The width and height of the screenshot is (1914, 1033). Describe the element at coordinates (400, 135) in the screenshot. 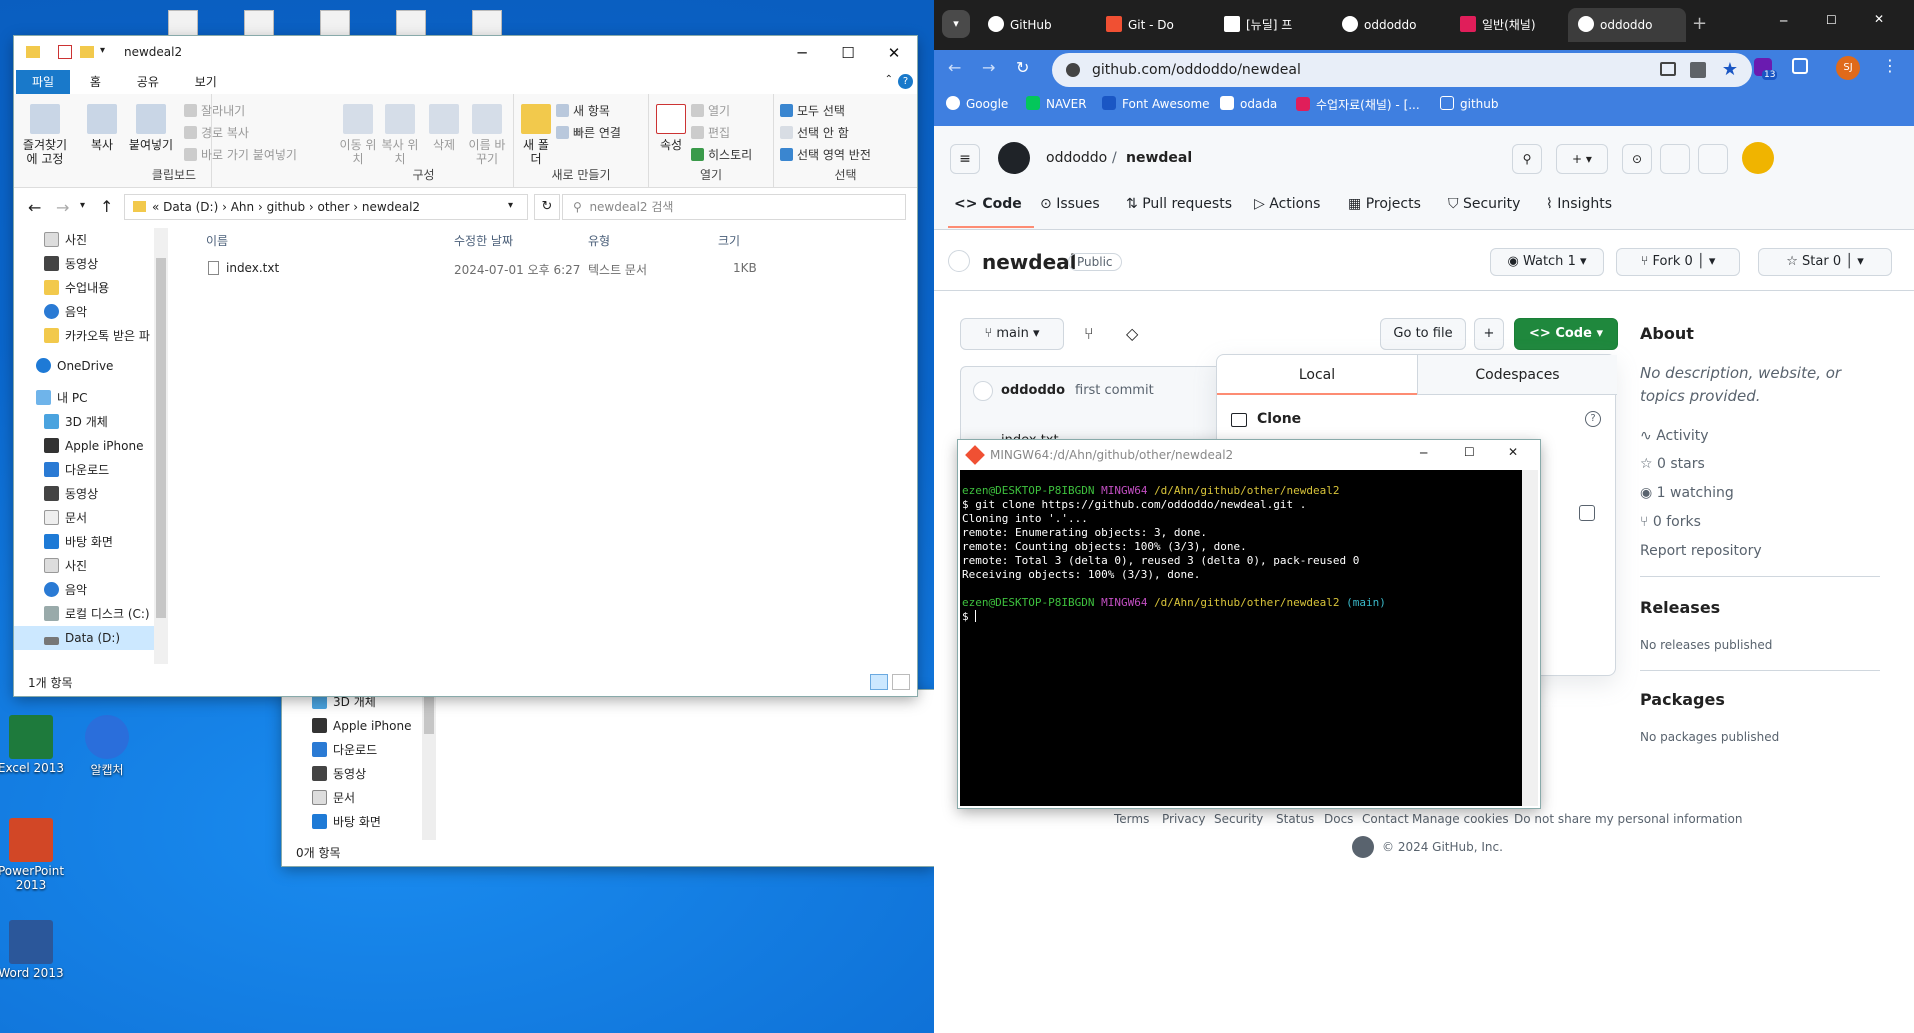

I see `copy-to-button: 복사 위치` at that location.